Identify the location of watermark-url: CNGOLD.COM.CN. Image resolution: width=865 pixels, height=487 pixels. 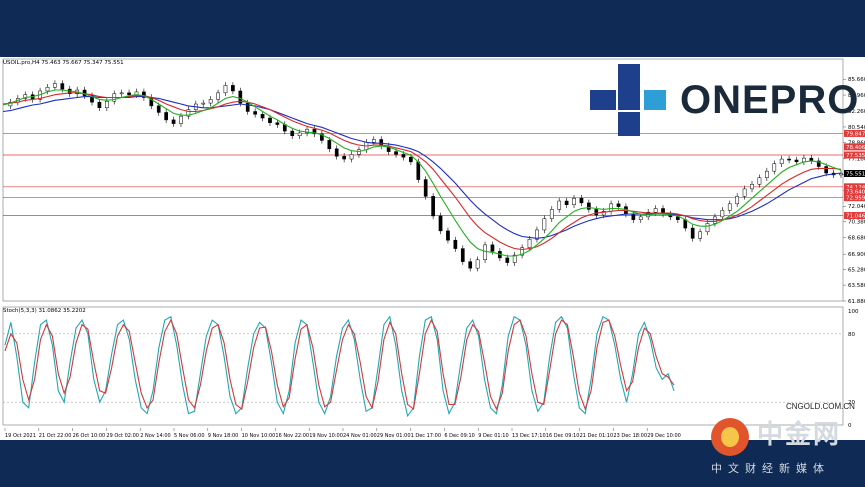
(820, 406).